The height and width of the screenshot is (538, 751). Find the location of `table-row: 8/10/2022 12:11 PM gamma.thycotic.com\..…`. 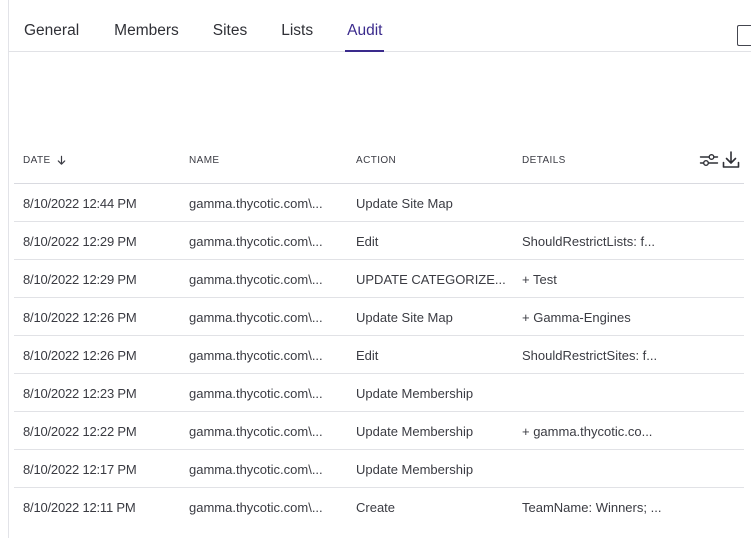

table-row: 8/10/2022 12:11 PM gamma.thycotic.com\..… is located at coordinates (379, 507).